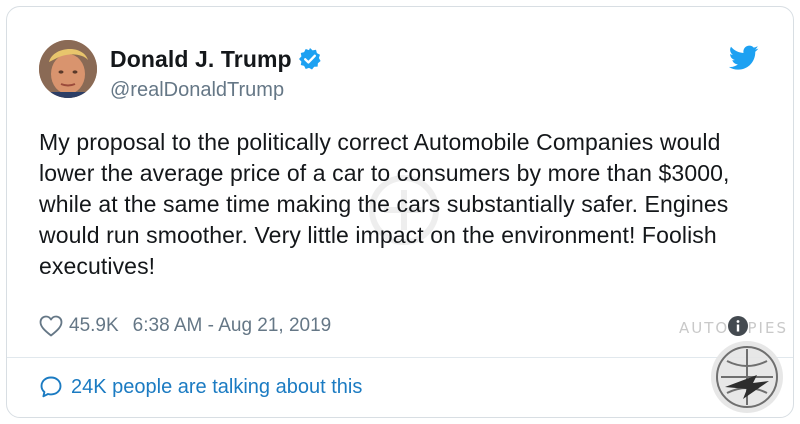 The height and width of the screenshot is (424, 800). I want to click on tweet-timestamp: 6:38 AM - Aug 21, 2019, so click(232, 326).